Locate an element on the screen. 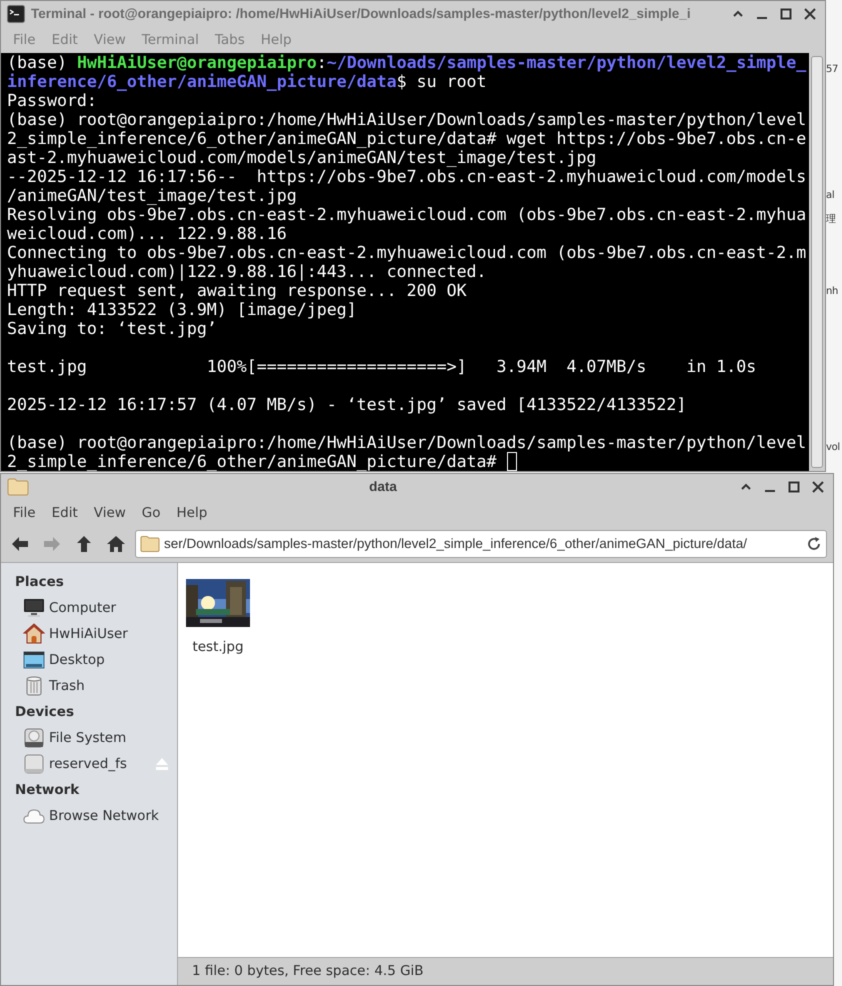 Image resolution: width=842 pixels, height=986 pixels. terminal-line: 2025-12-12 16:17:57 (4.07 MB/s) - ‘test.jpg’ saved [4133522/4133522] is located at coordinates (346, 404).